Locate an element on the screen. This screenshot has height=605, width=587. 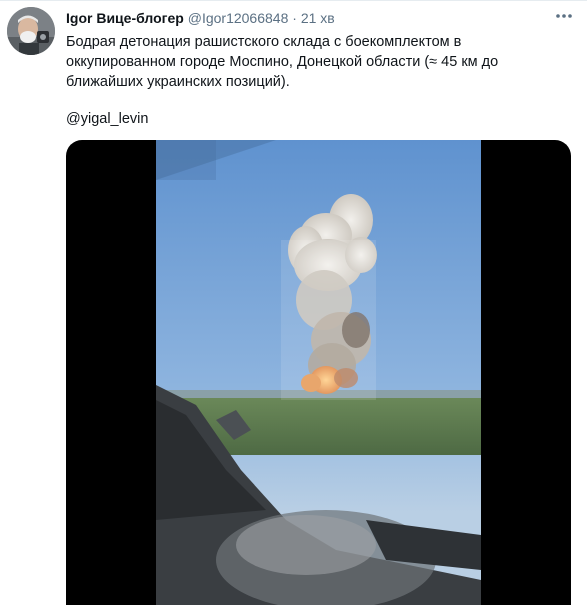
mention-link: @yigal_levin is located at coordinates (107, 119).